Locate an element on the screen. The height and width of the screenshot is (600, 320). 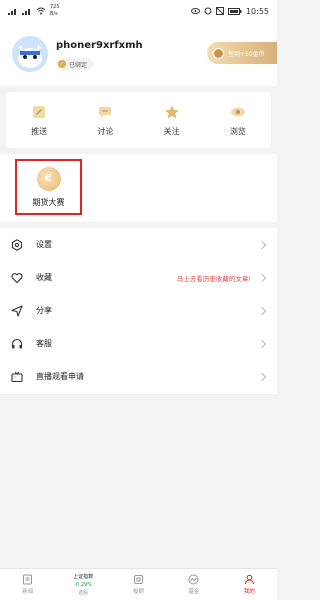
menu-item-label: 设置 is located at coordinates (44, 244).